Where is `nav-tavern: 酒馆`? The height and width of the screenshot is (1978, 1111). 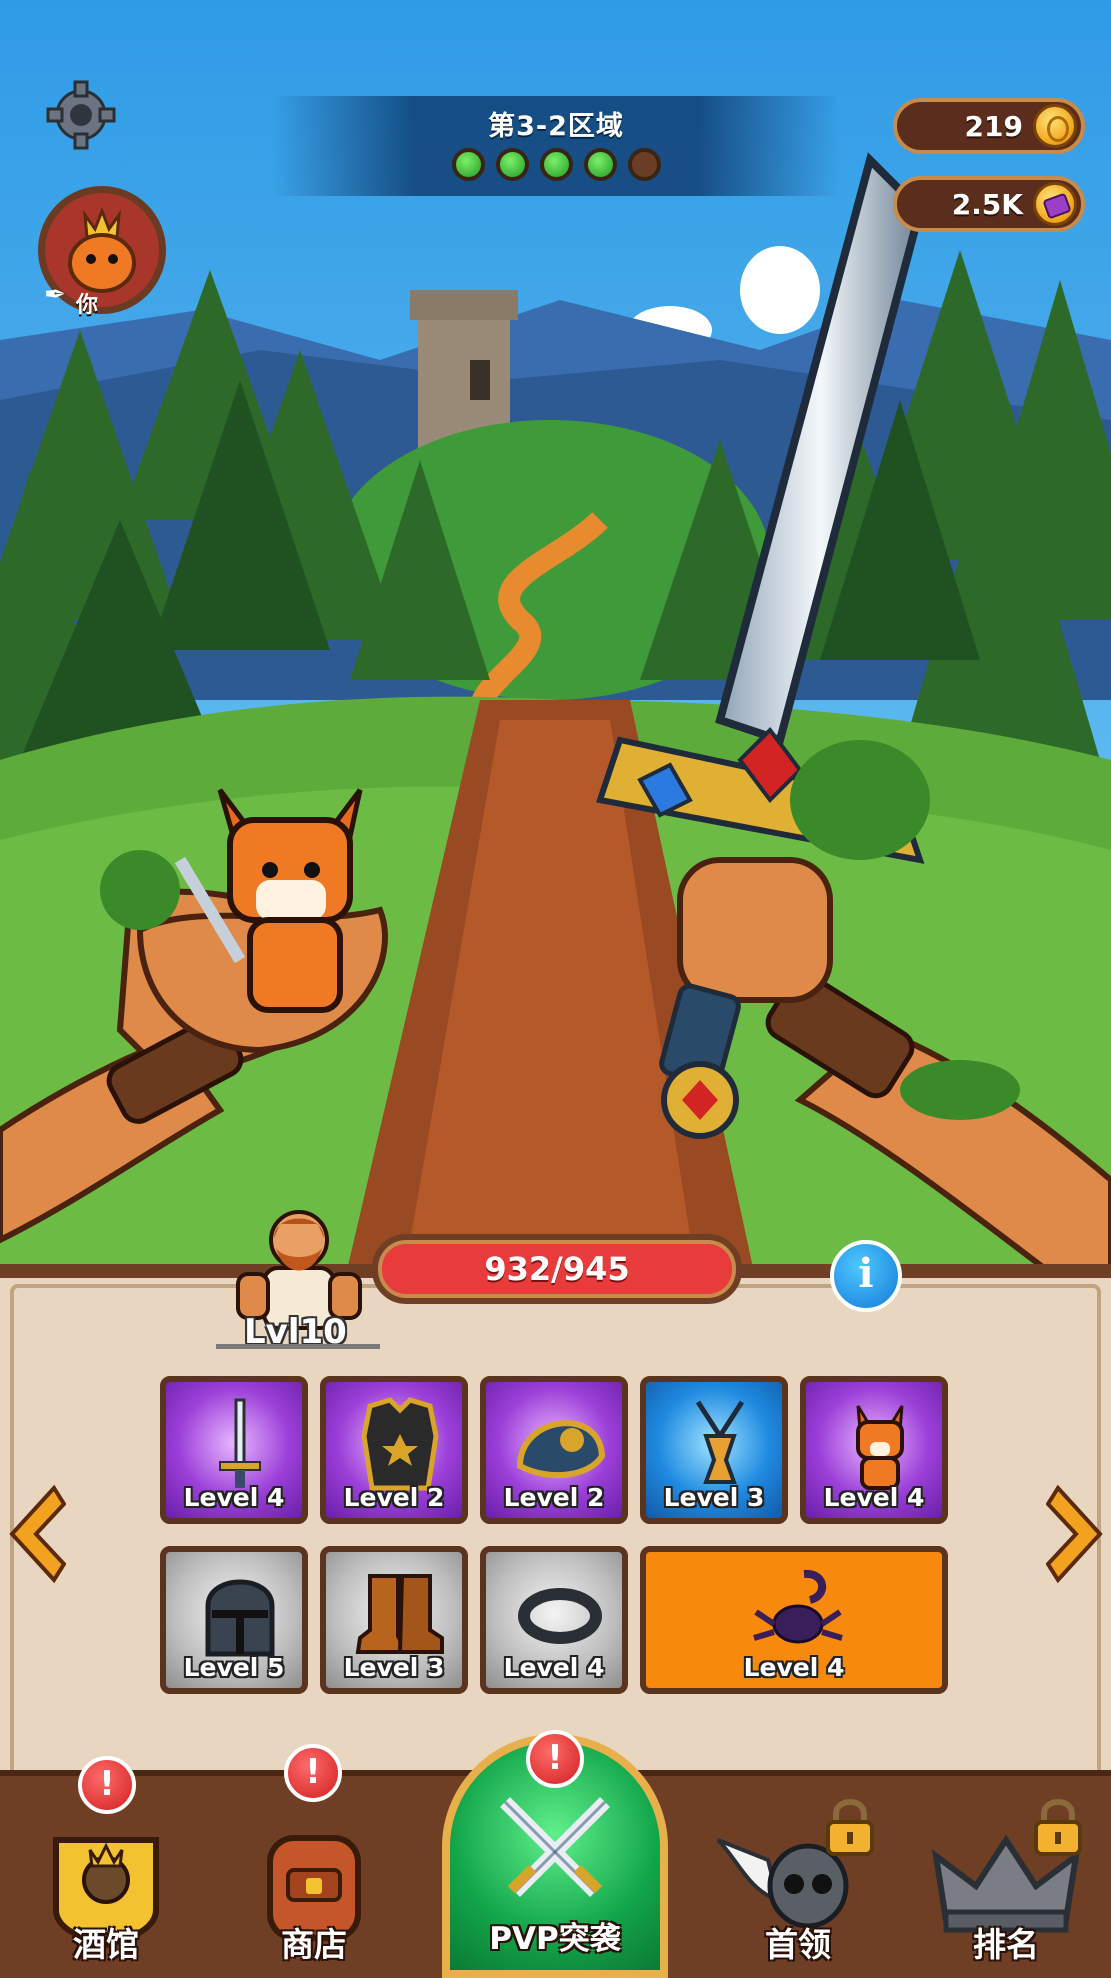
nav-tavern: 酒馆 is located at coordinates (106, 1882).